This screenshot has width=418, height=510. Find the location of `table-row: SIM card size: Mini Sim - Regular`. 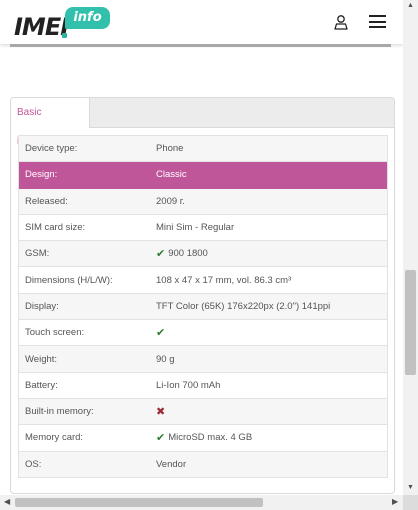

table-row: SIM card size: Mini Sim - Regular is located at coordinates (203, 228).